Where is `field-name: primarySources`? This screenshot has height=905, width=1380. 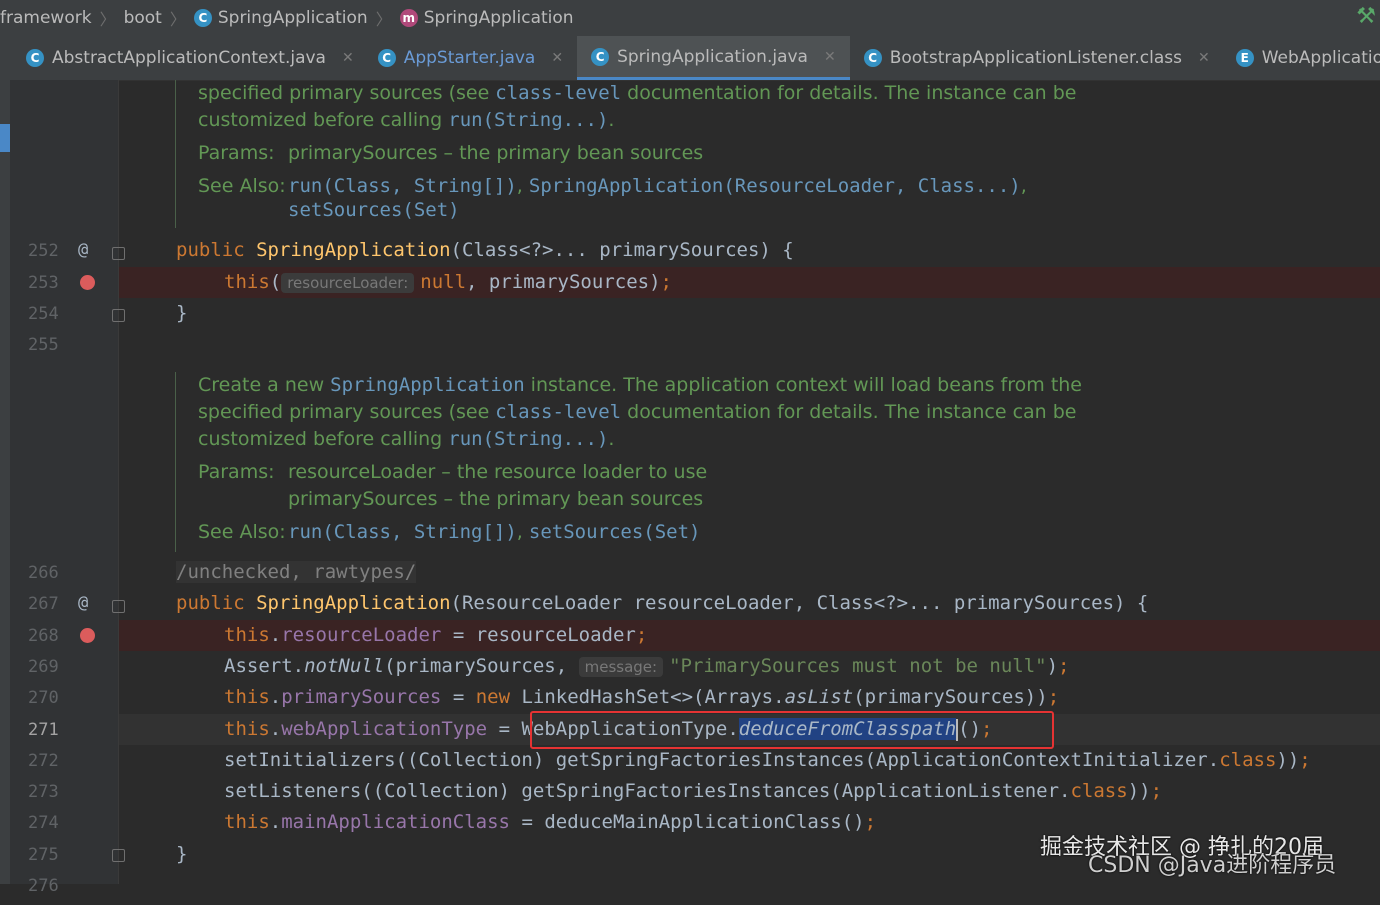
field-name: primarySources is located at coordinates (361, 697).